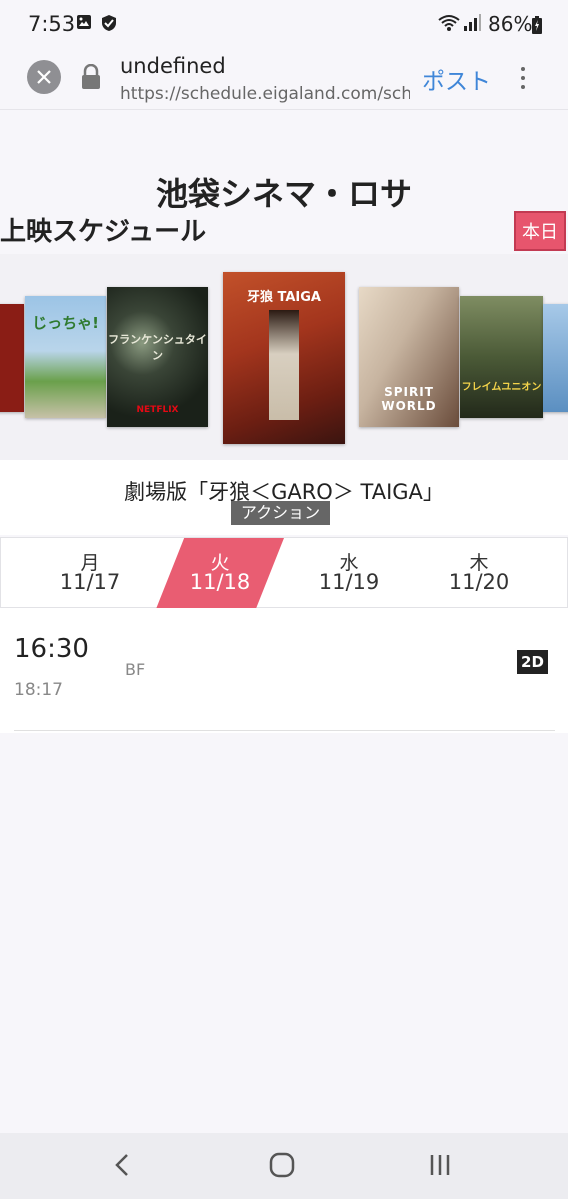 The image size is (568, 1199). What do you see at coordinates (103, 232) in the screenshot?
I see `schedule-title: 上映スケジュール` at bounding box center [103, 232].